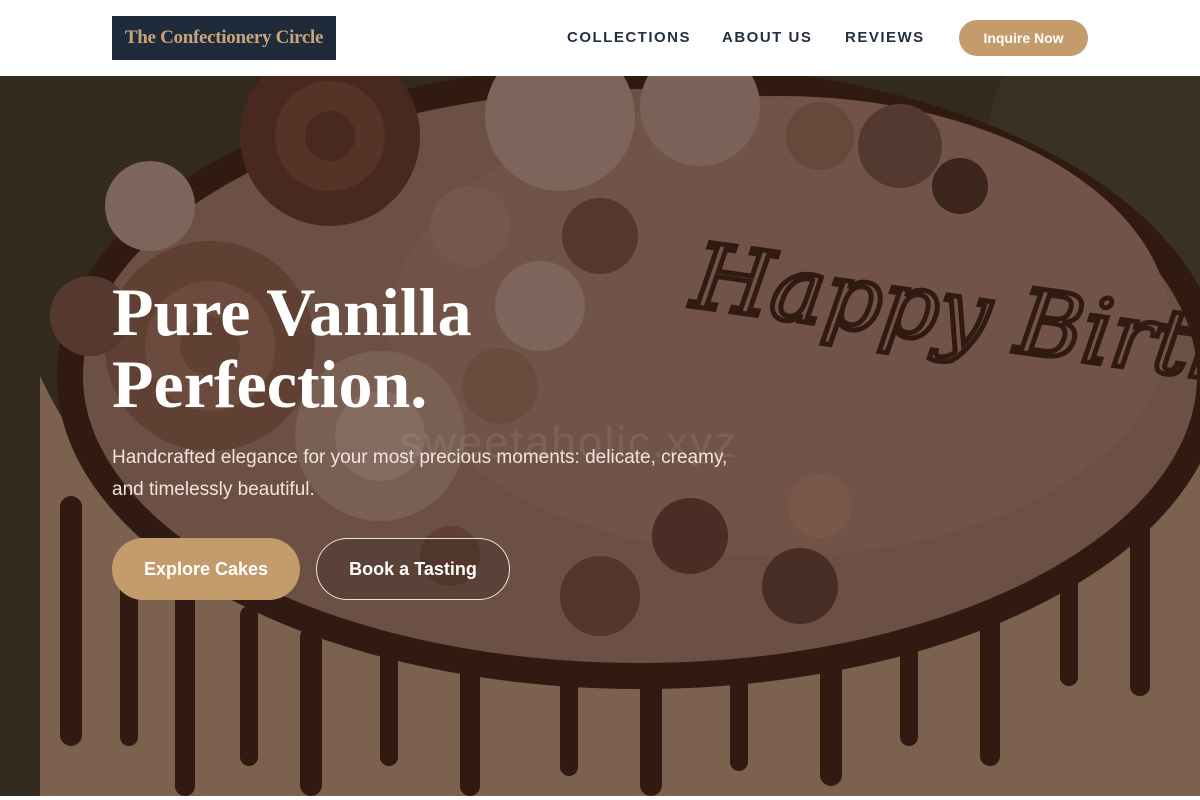 The width and height of the screenshot is (1200, 800). What do you see at coordinates (767, 37) in the screenshot?
I see `nav-about-us: ABOUT US` at bounding box center [767, 37].